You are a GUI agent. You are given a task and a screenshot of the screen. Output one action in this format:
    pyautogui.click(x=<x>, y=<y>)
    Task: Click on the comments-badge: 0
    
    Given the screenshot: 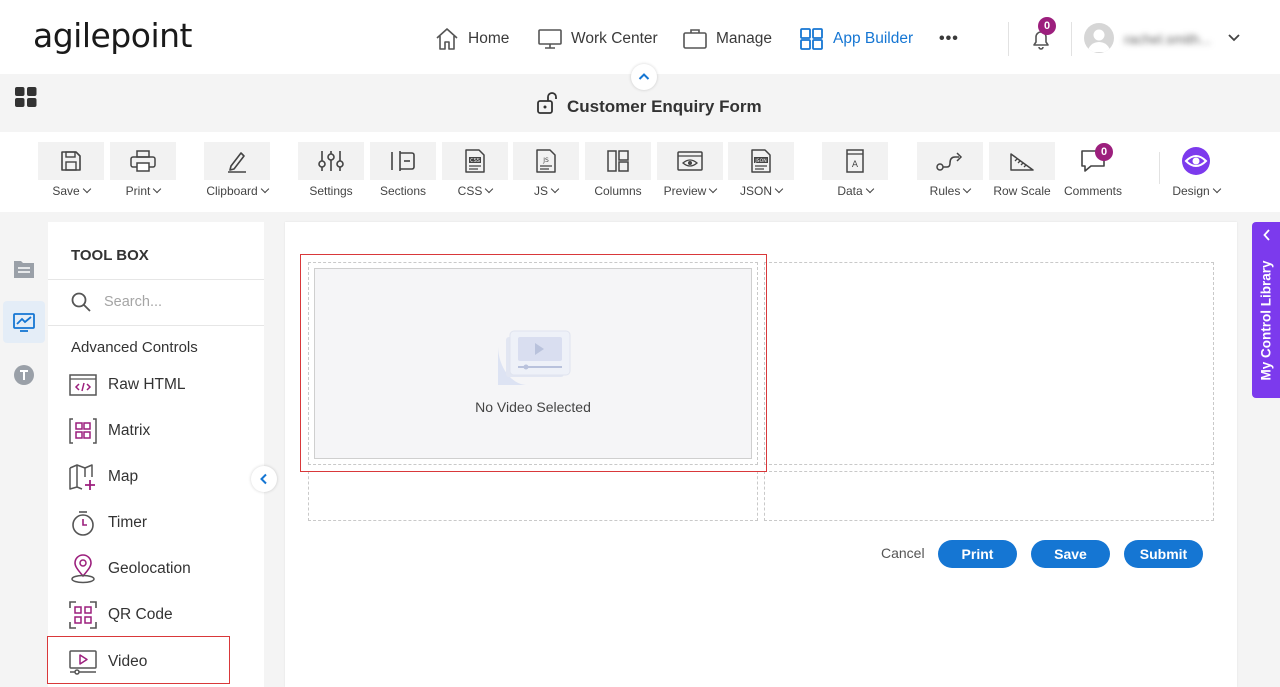 What is the action you would take?
    pyautogui.click(x=1104, y=152)
    